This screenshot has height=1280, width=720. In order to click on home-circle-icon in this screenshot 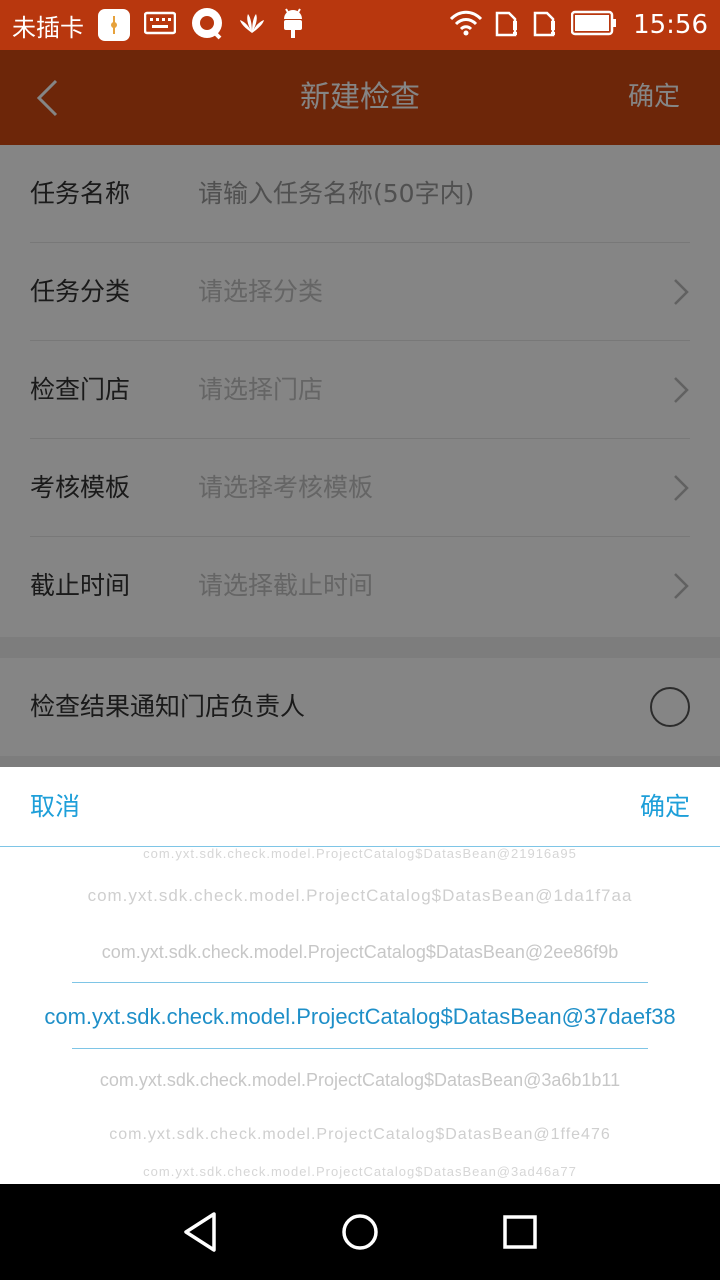, I will do `click(360, 1232)`.